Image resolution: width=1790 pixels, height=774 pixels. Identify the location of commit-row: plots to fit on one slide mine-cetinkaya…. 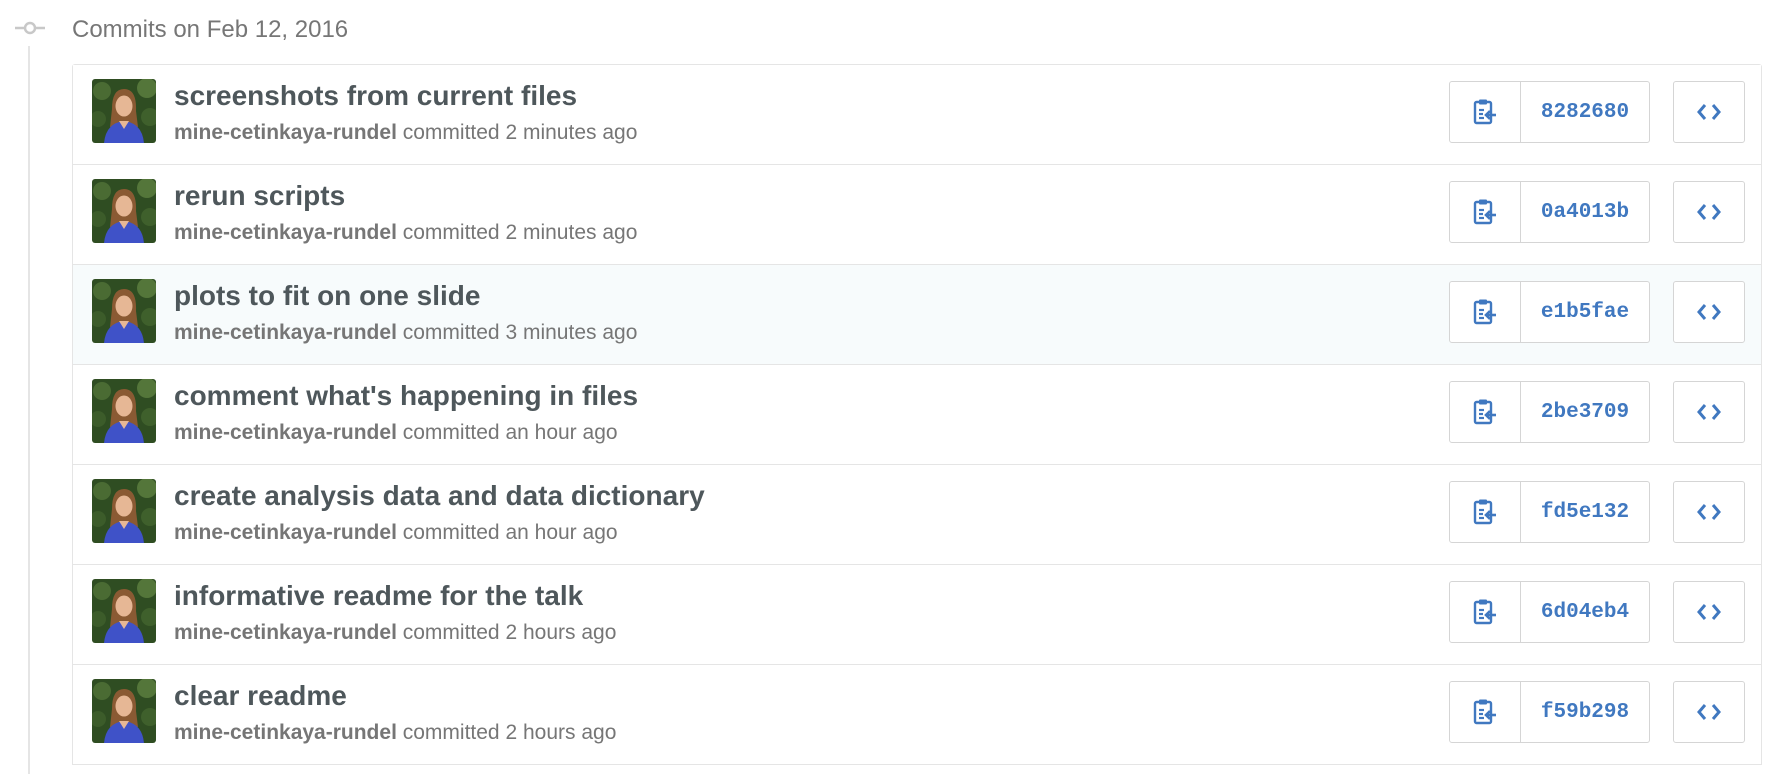
(917, 315).